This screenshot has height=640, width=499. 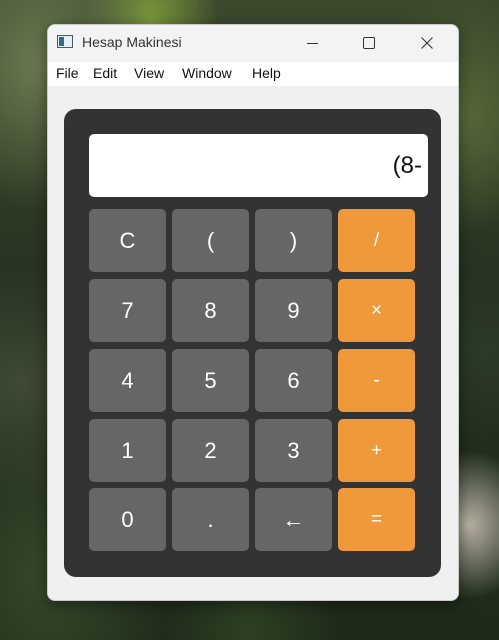 I want to click on digit-5-button: 5, so click(x=210, y=380).